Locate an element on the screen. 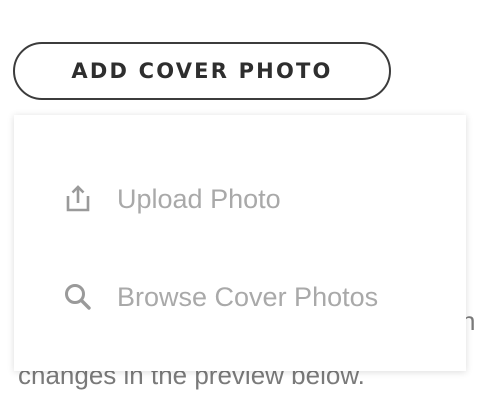 Image resolution: width=478 pixels, height=399 pixels. add-cover-photo-button: ADD COVER PHOTO is located at coordinates (202, 71).